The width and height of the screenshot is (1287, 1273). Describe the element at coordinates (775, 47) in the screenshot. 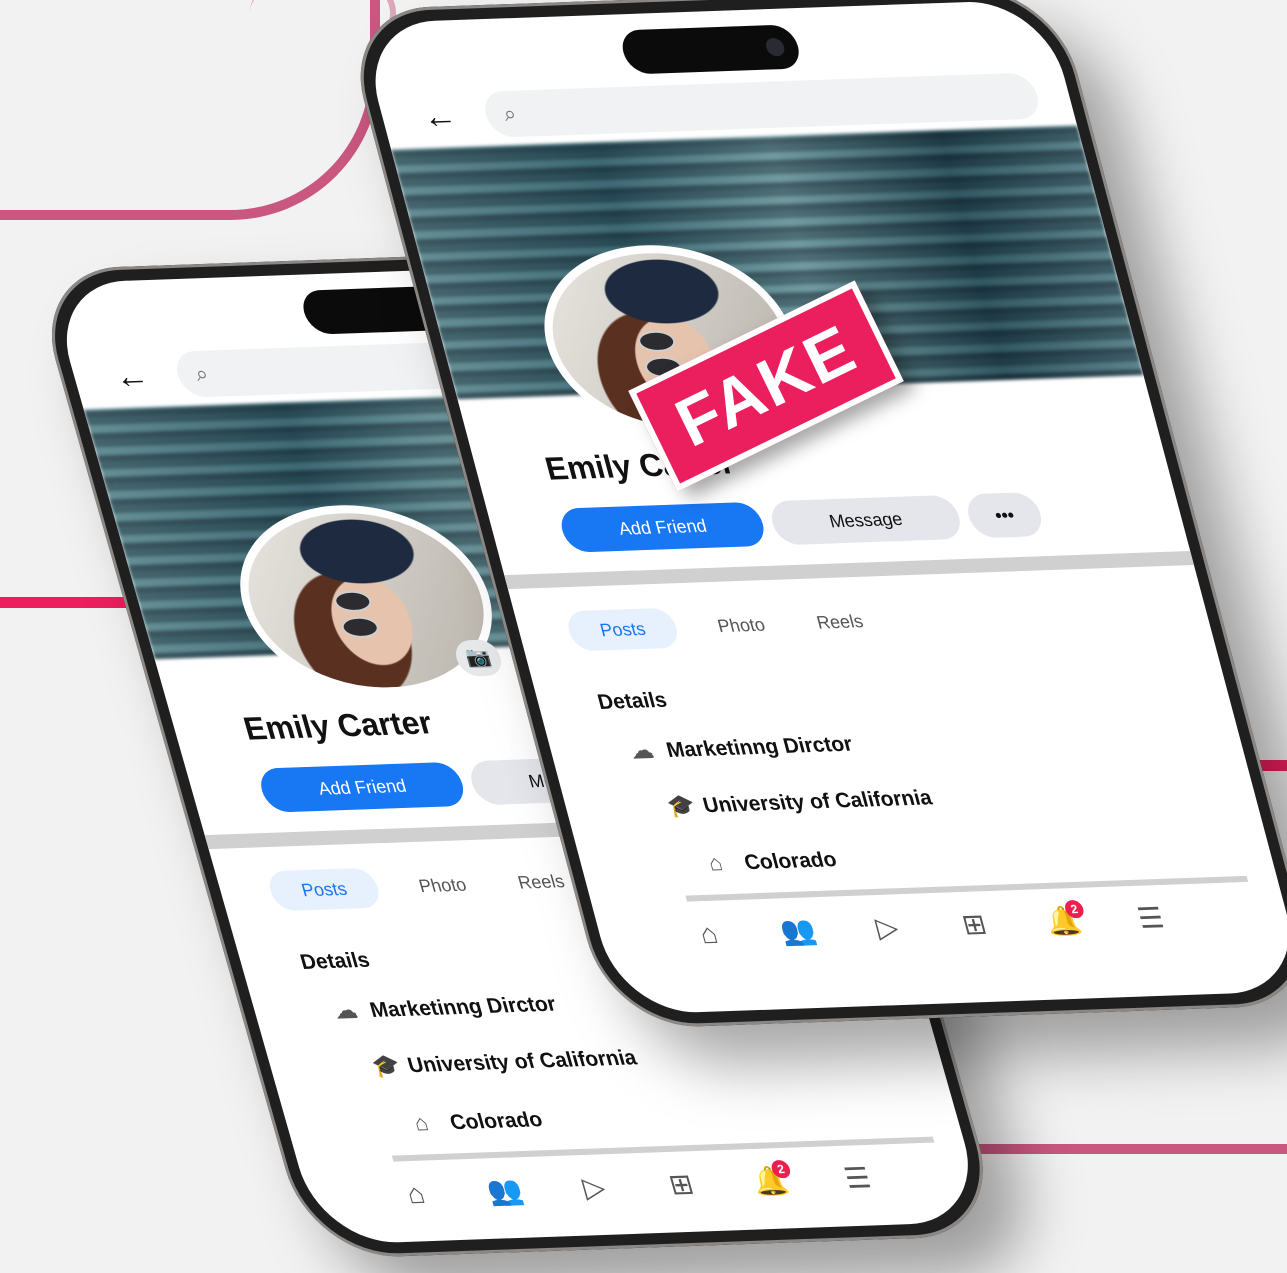

I see `camera-lens-icon` at that location.